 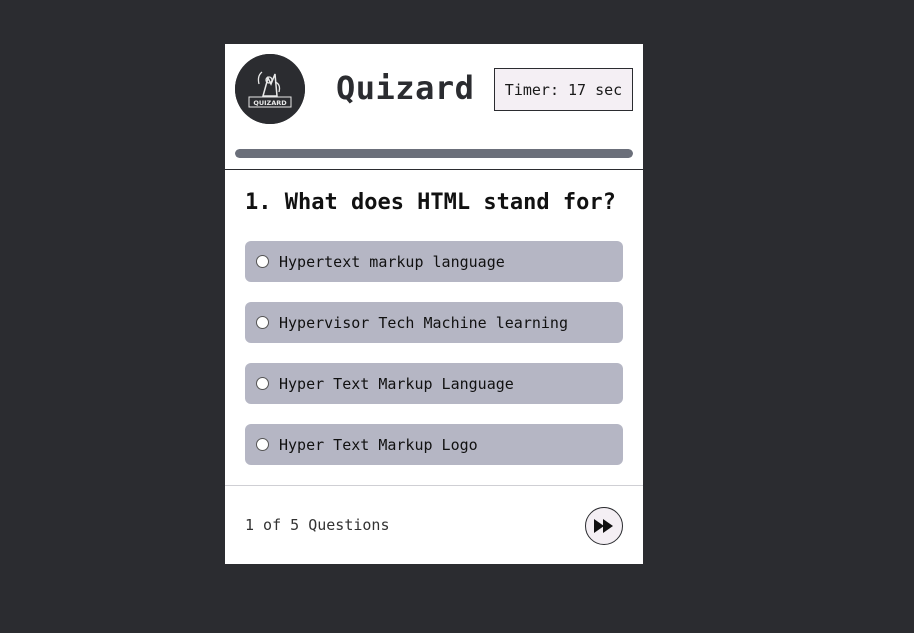 I want to click on quiz-header: QUIZARD Quizard Timer: 17 sec, so click(x=434, y=107).